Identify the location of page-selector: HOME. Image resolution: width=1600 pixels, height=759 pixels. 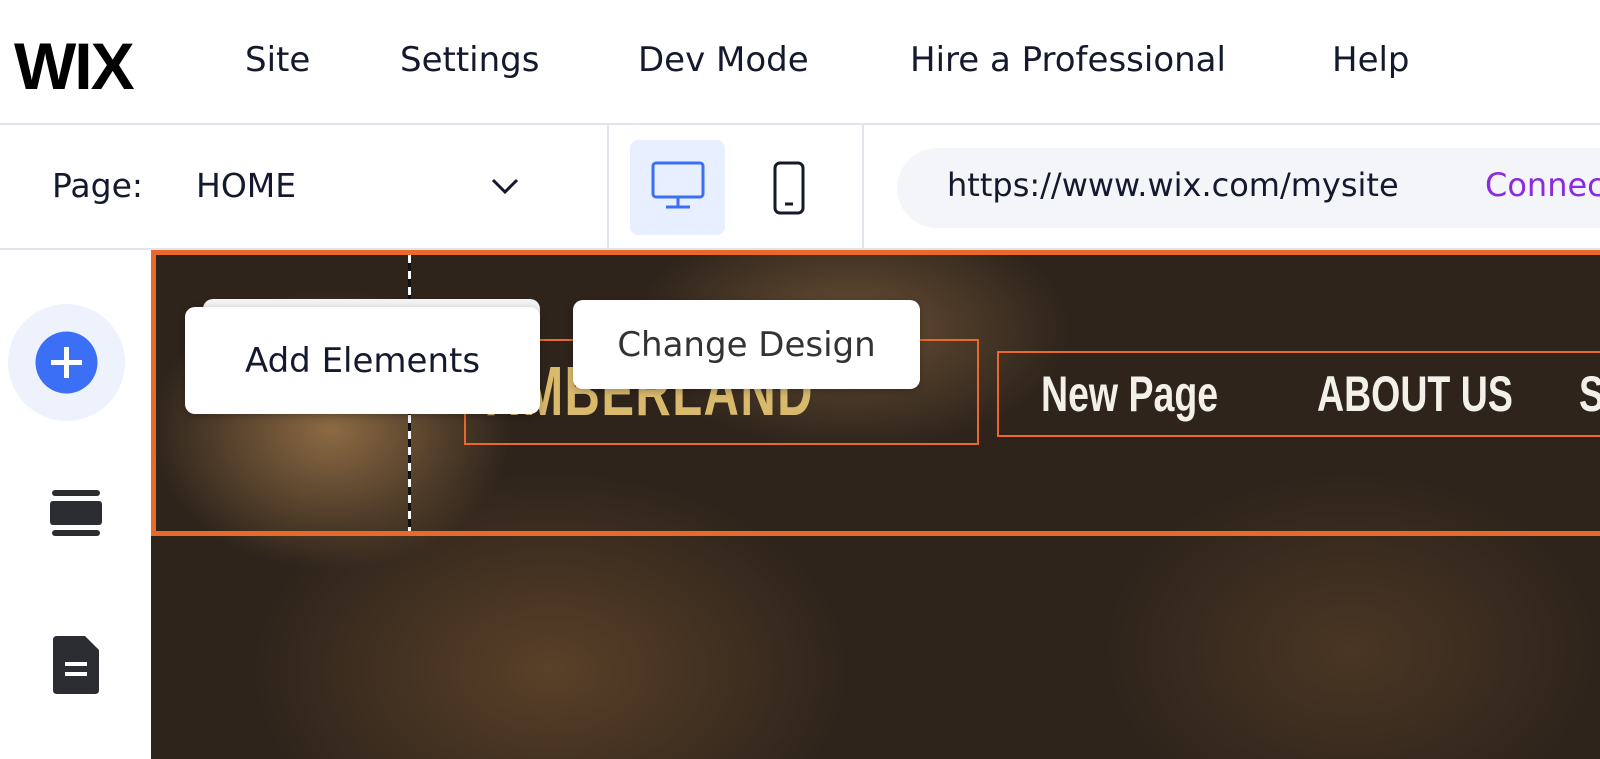
(246, 185).